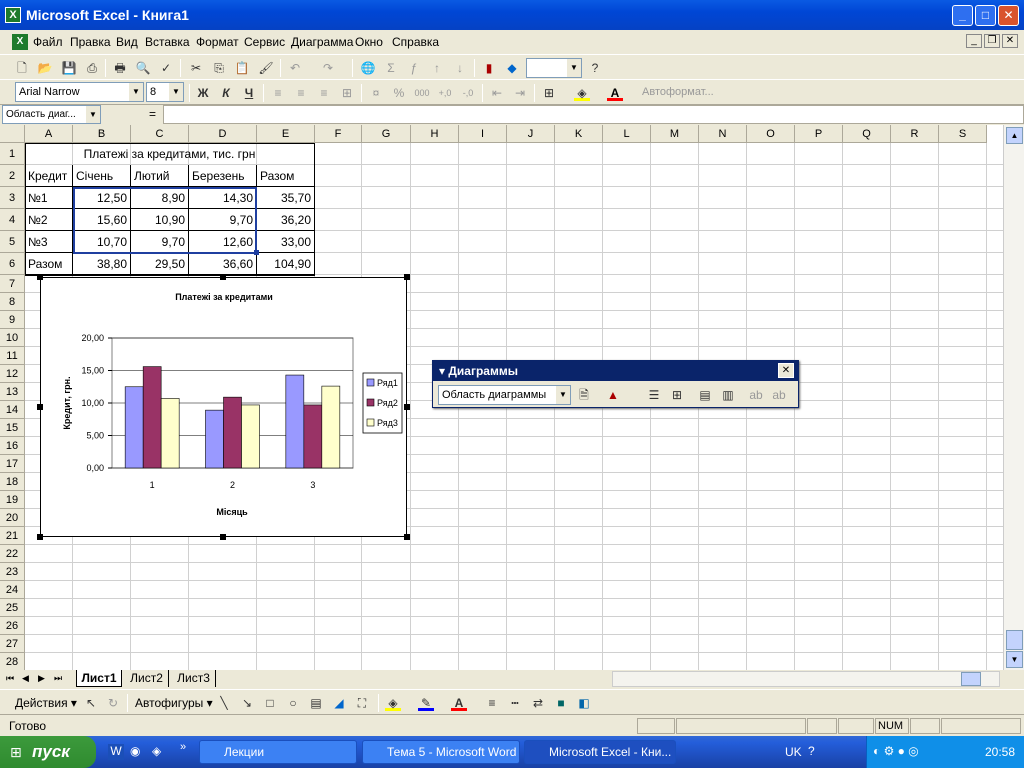 Image resolution: width=1024 pixels, height=768 pixels. I want to click on format-painter-icon: 🖌, so click(266, 68).